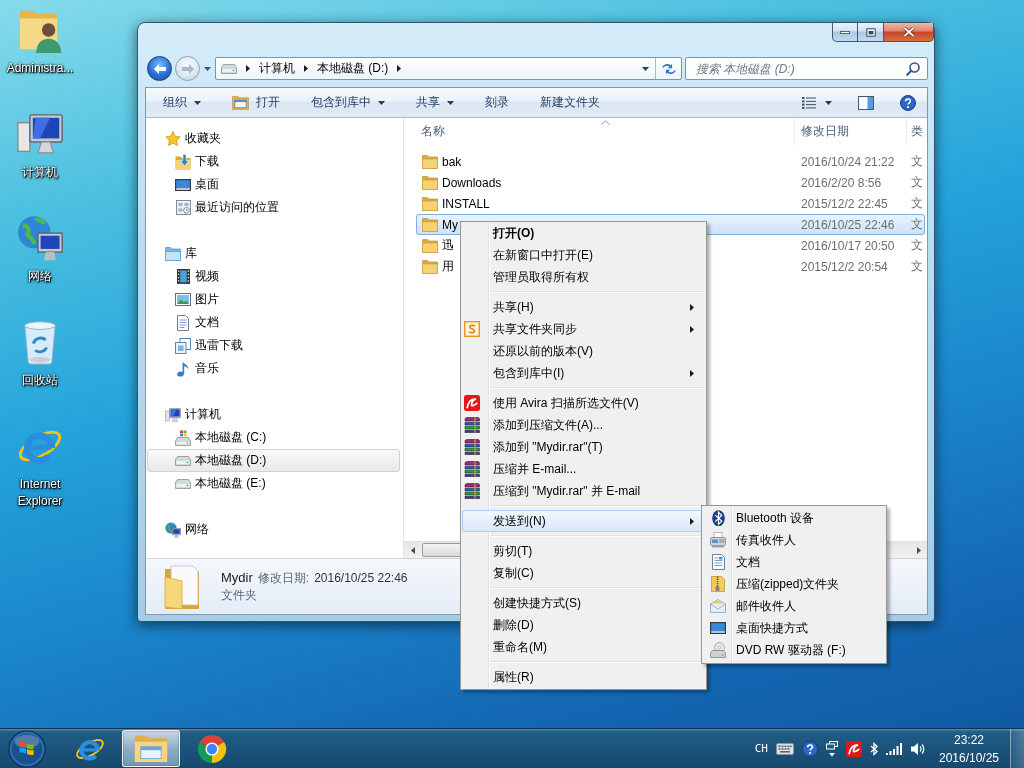 The height and width of the screenshot is (768, 1024). Describe the element at coordinates (237, 577) in the screenshot. I see `item-name: Mydir` at that location.